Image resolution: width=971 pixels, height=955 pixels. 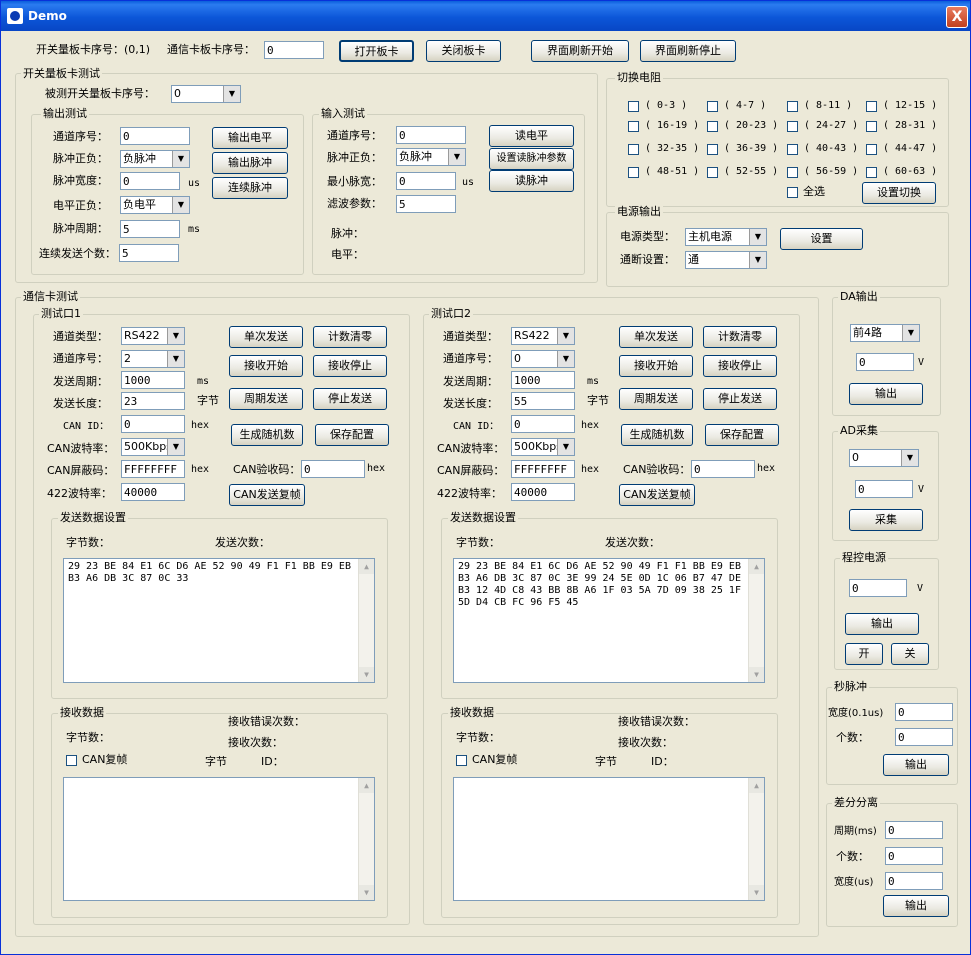 I want to click on set-switch-button: 设置切换, so click(x=899, y=193).